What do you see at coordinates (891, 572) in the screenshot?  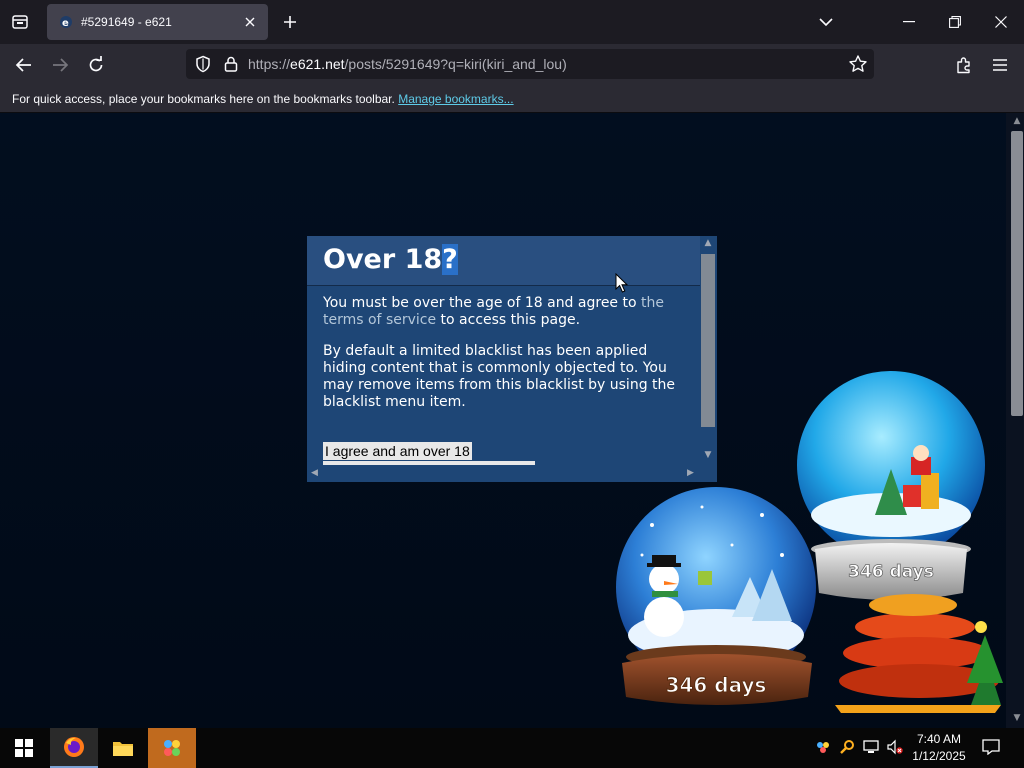 I see `globe-counter-label-2: 346 days` at bounding box center [891, 572].